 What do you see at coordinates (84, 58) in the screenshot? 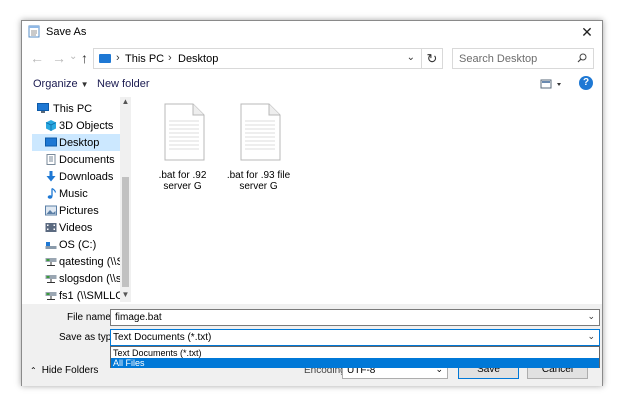
I see `up-button: ↑` at bounding box center [84, 58].